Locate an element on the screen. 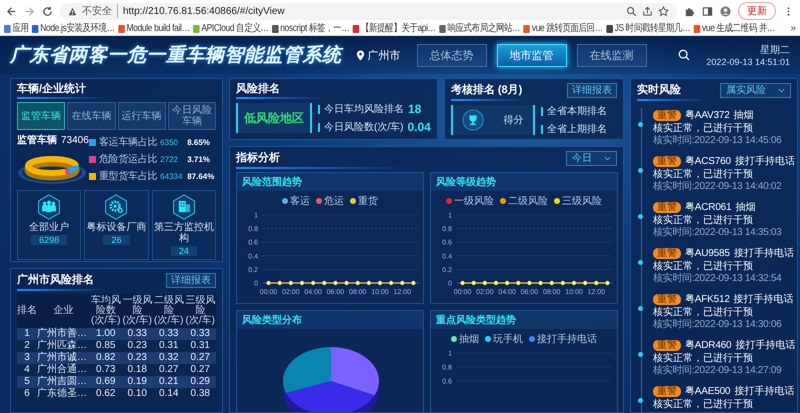  legend-label: 客运车辆占比 is located at coordinates (128, 142).